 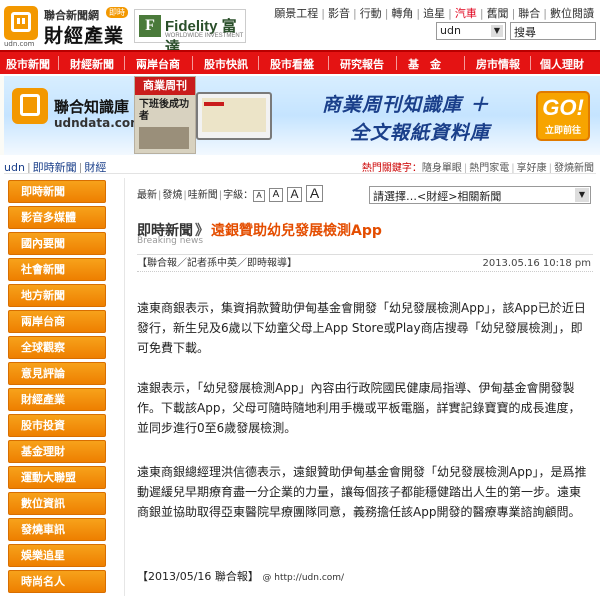 I want to click on magazine-title: 商業周刊, so click(x=165, y=86).